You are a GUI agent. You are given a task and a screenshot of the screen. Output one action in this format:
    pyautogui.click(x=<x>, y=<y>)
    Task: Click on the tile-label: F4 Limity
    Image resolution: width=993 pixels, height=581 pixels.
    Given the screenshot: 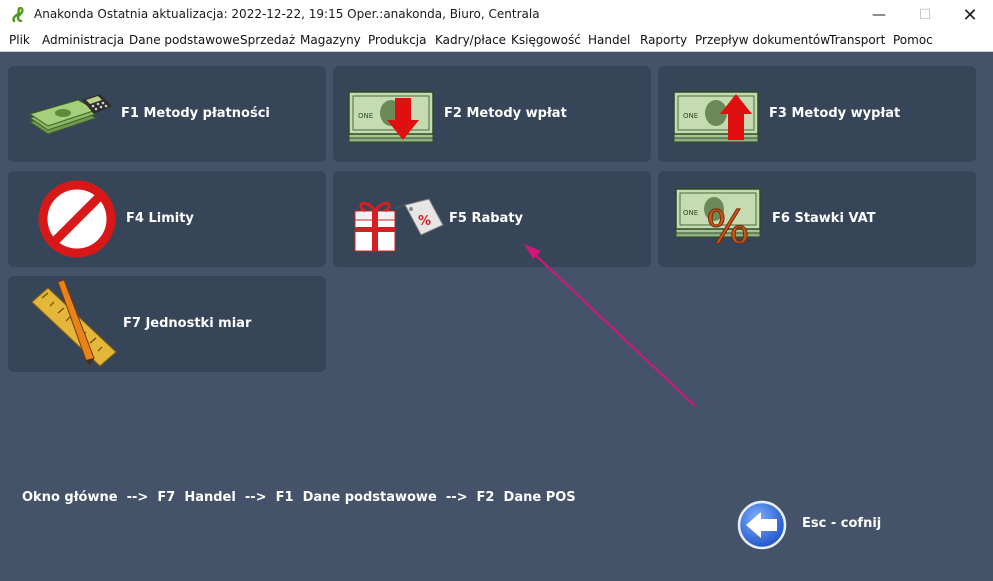 What is the action you would take?
    pyautogui.click(x=160, y=218)
    